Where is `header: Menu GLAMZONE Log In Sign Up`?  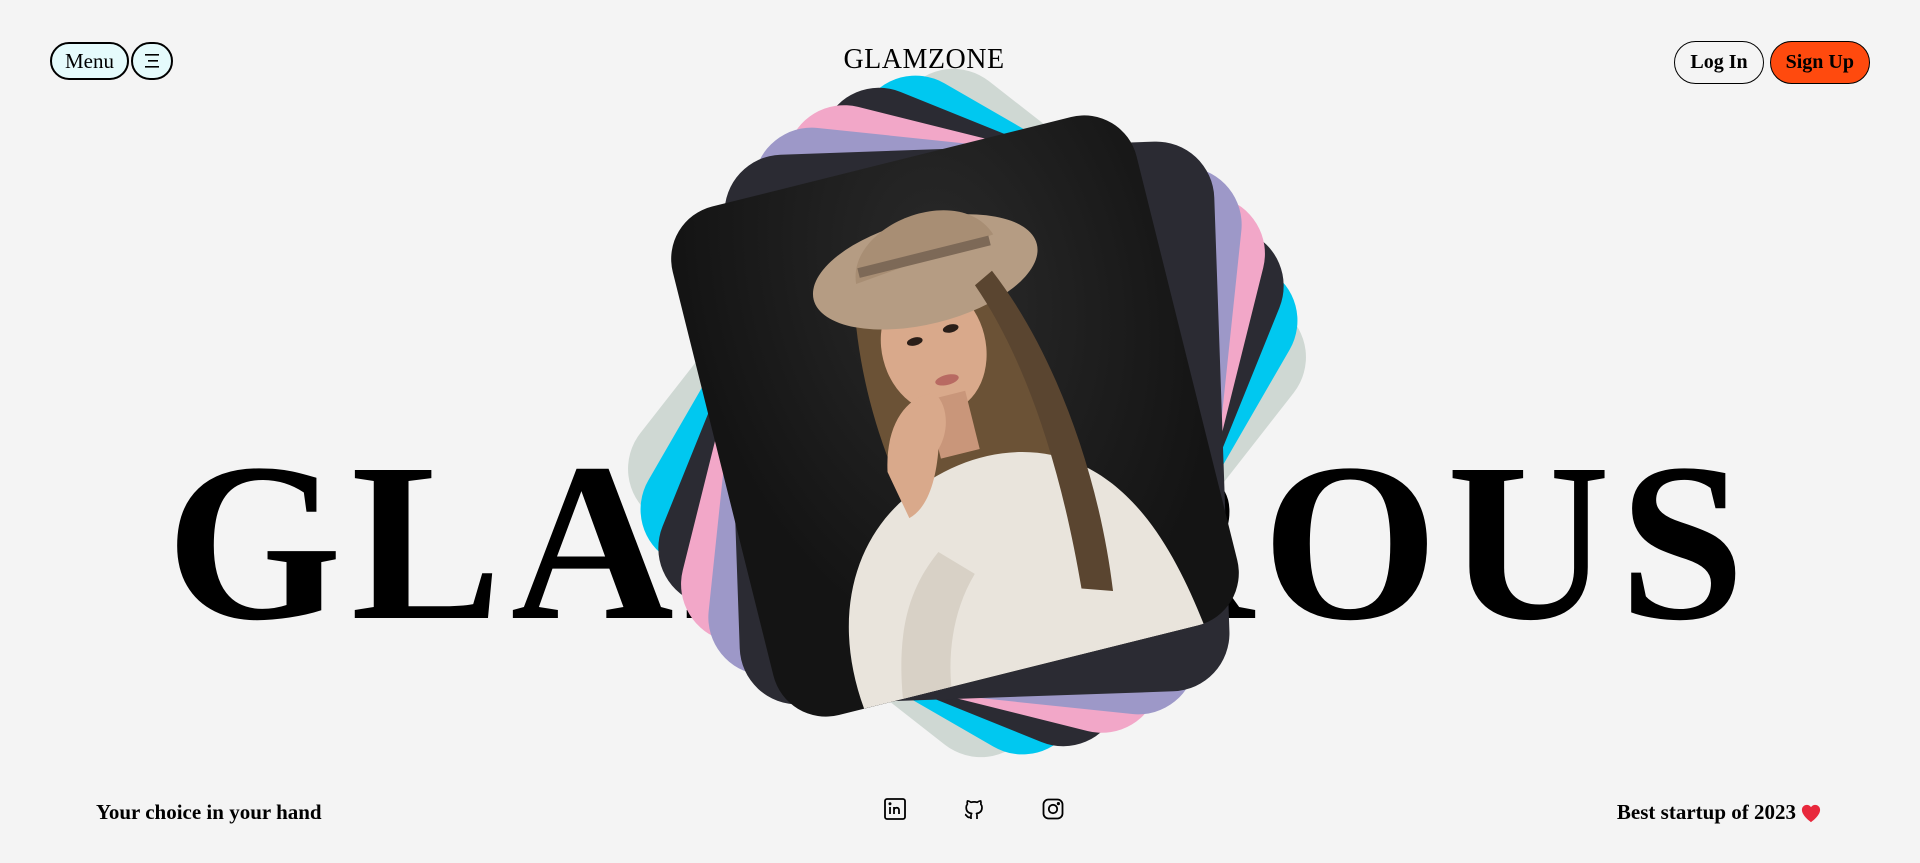
header: Menu GLAMZONE Log In Sign Up is located at coordinates (960, 62).